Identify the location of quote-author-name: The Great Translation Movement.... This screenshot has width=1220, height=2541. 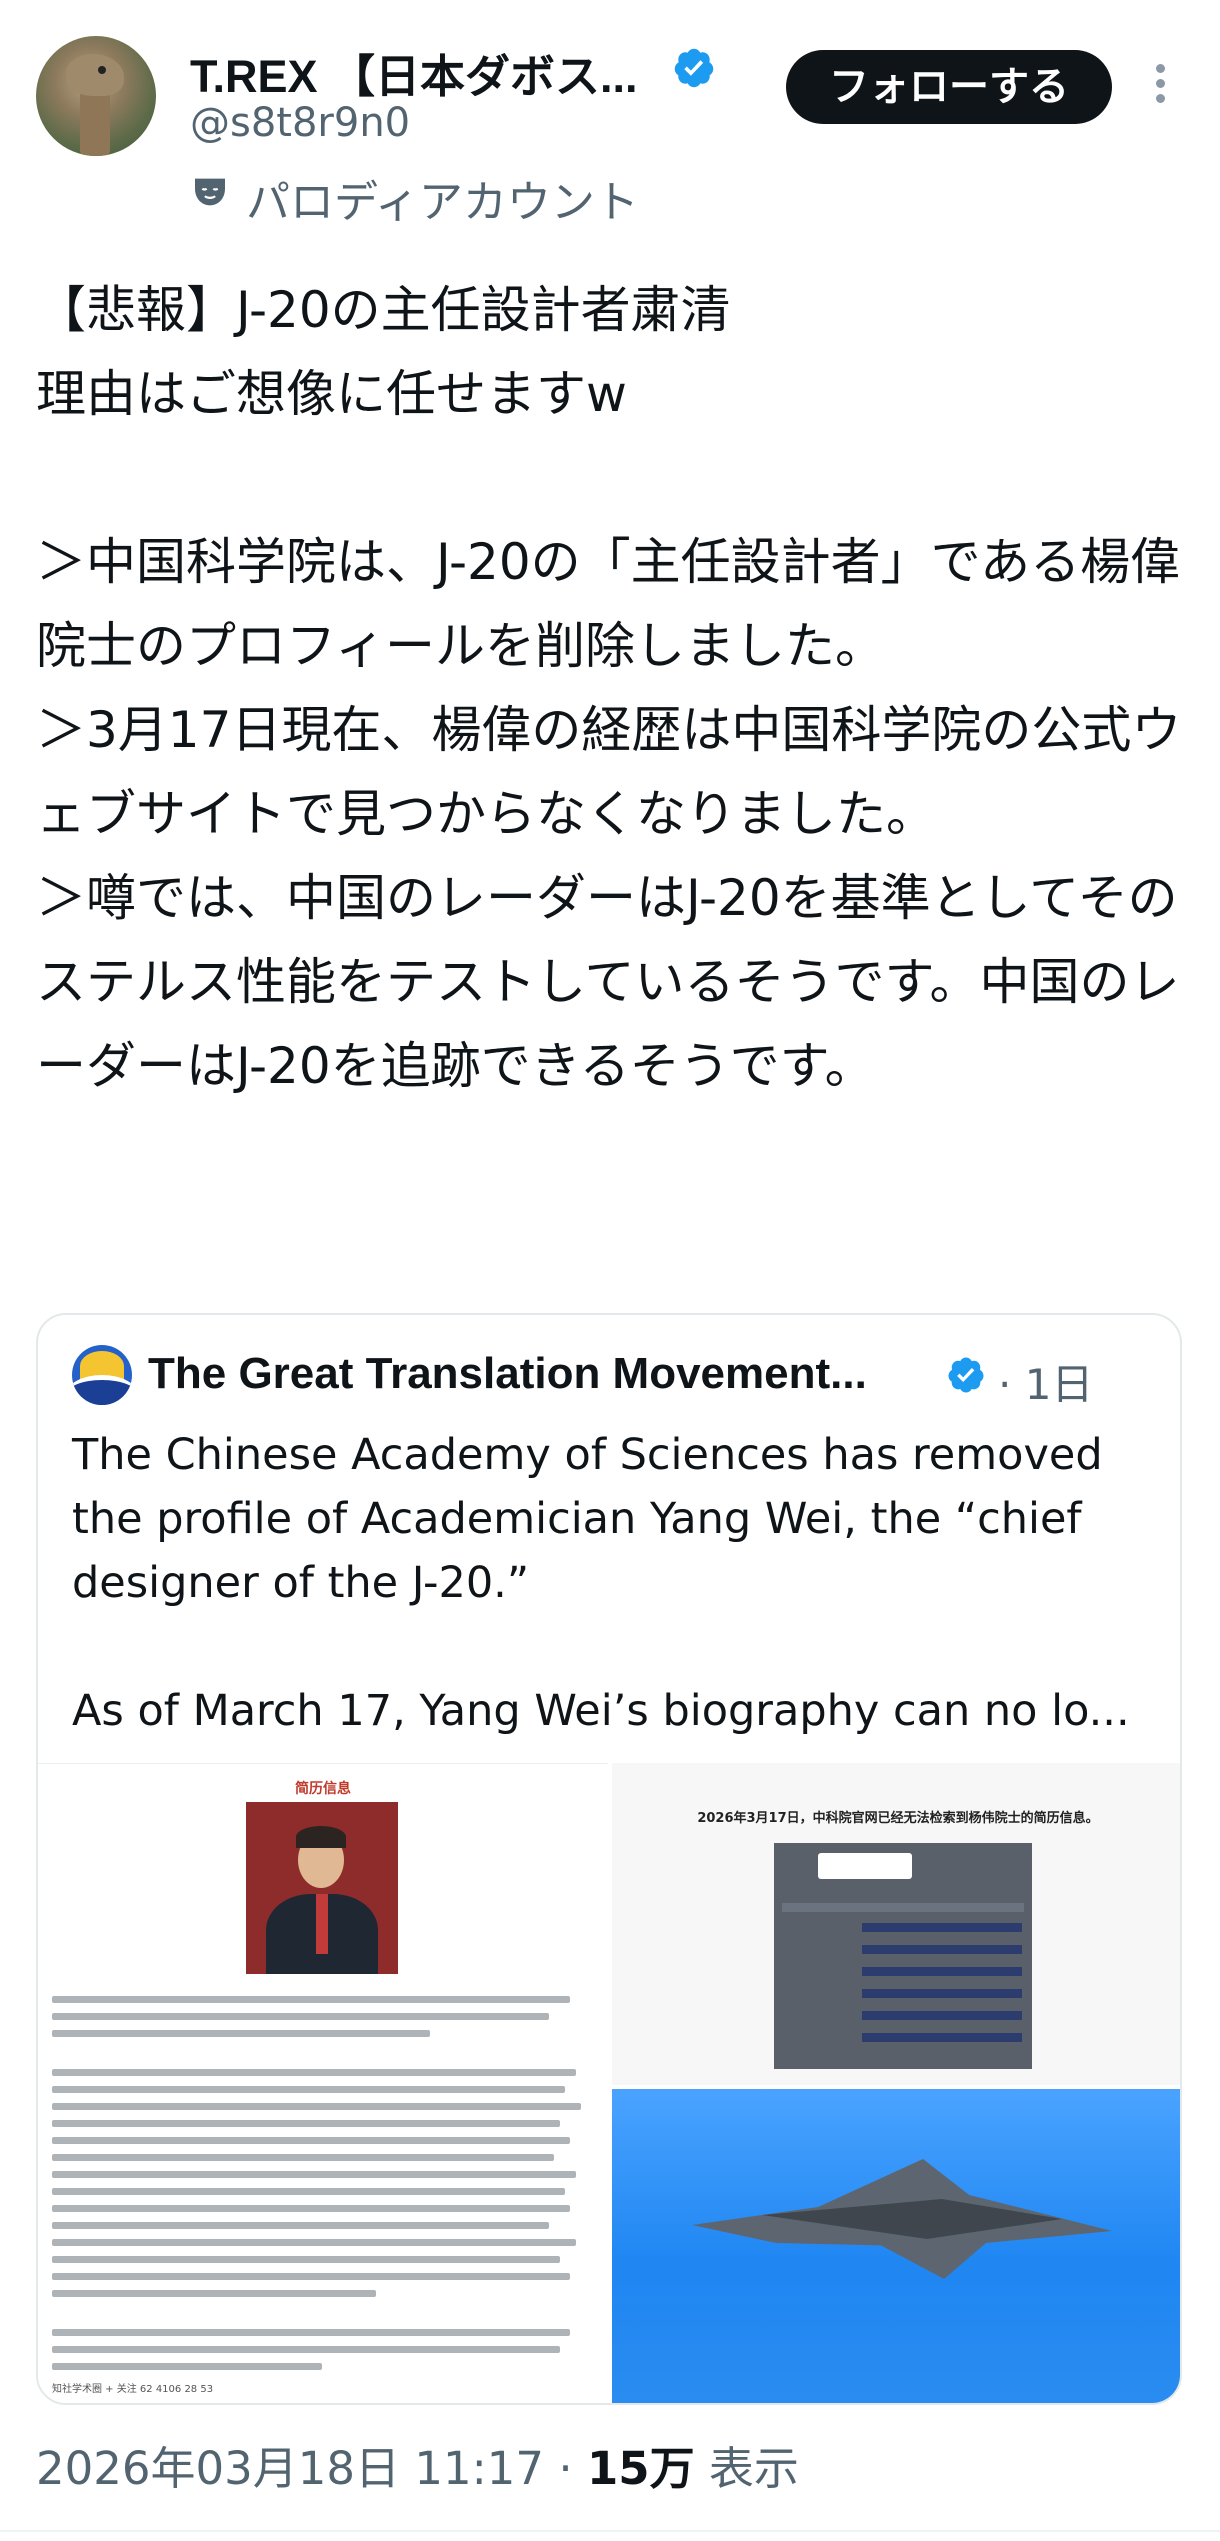
(507, 1374).